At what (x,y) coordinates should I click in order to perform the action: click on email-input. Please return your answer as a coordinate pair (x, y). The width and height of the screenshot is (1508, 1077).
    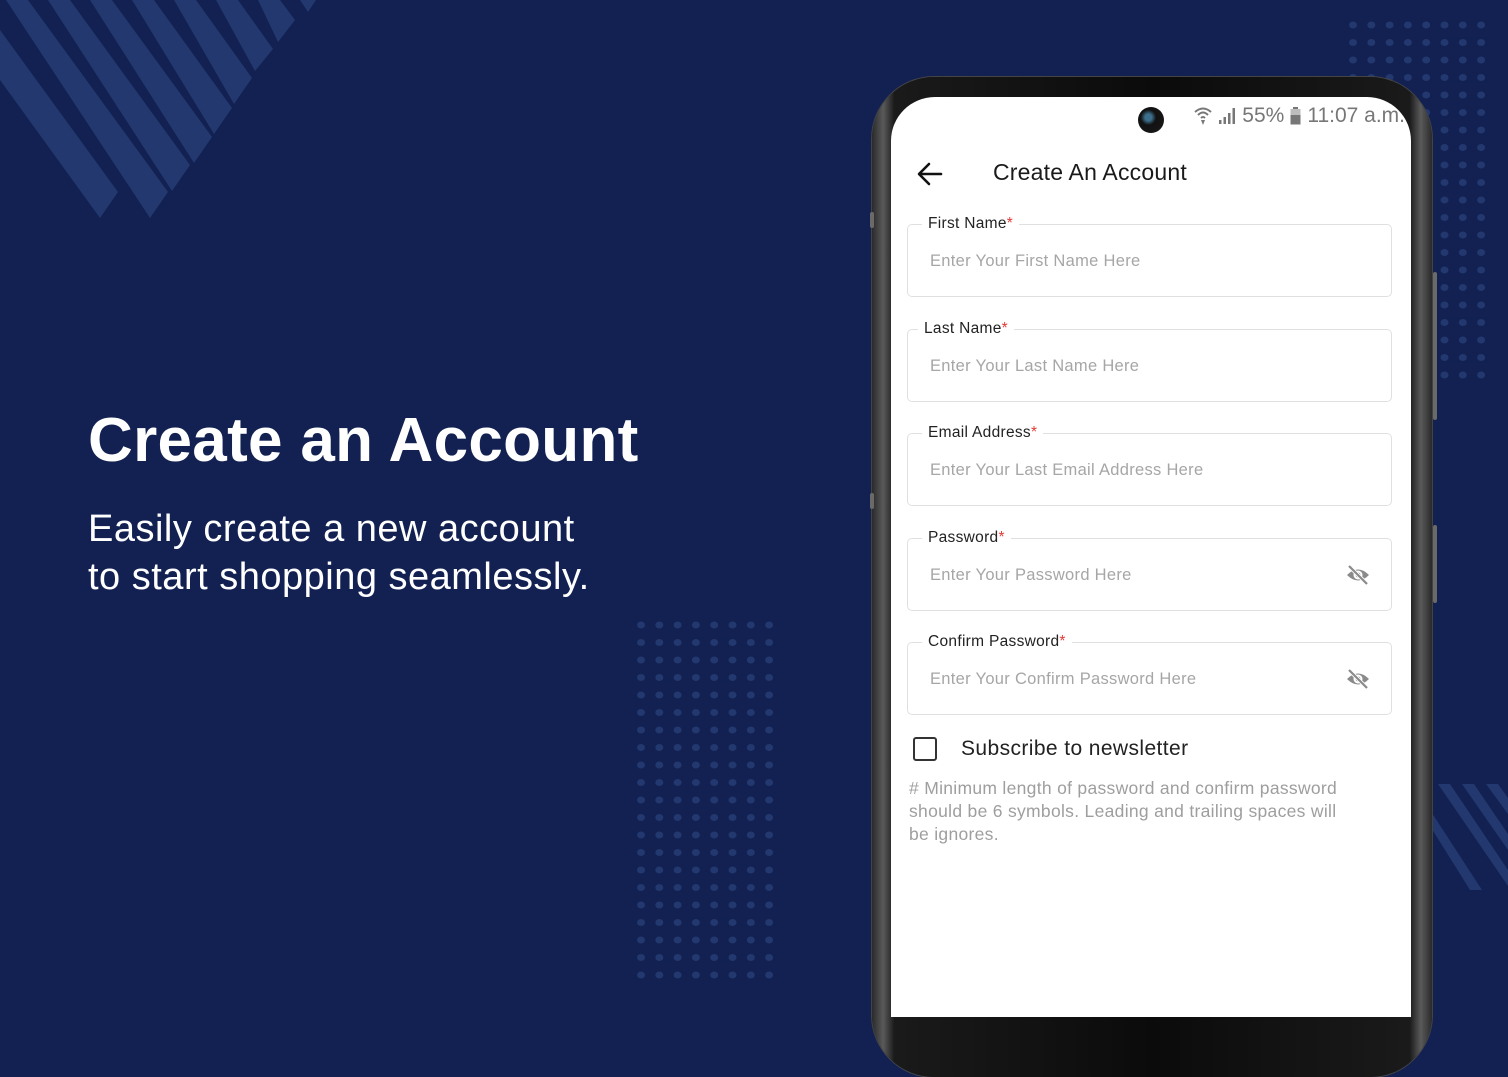
    Looking at the image, I should click on (1130, 470).